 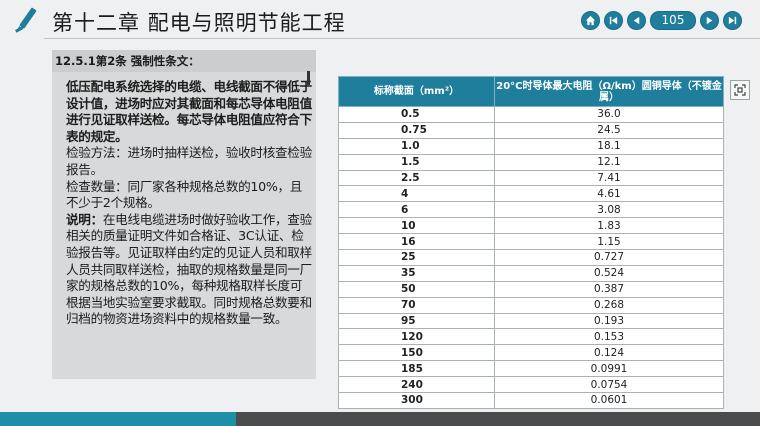 I want to click on inspection-method-text: 检验方法：进场时抽样送检，验收时核查检验报告。, so click(x=189, y=161).